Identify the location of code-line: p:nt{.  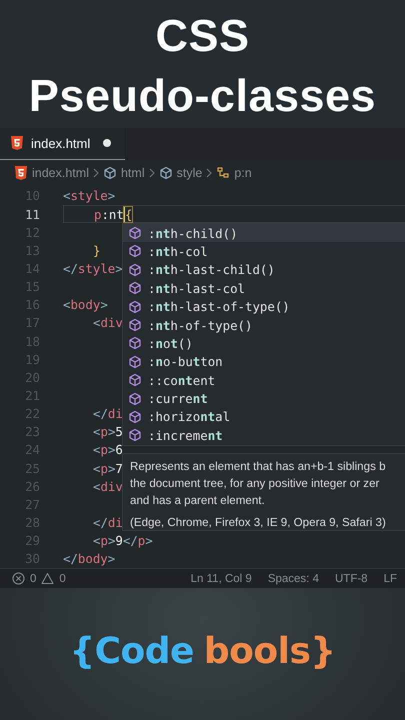
(113, 214).